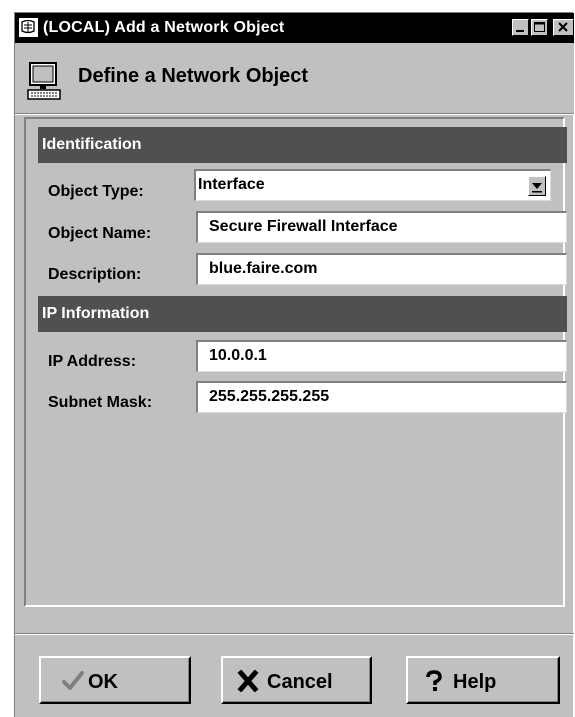 The height and width of the screenshot is (717, 575). What do you see at coordinates (193, 76) in the screenshot?
I see `dialog-title: Define a Network Object` at bounding box center [193, 76].